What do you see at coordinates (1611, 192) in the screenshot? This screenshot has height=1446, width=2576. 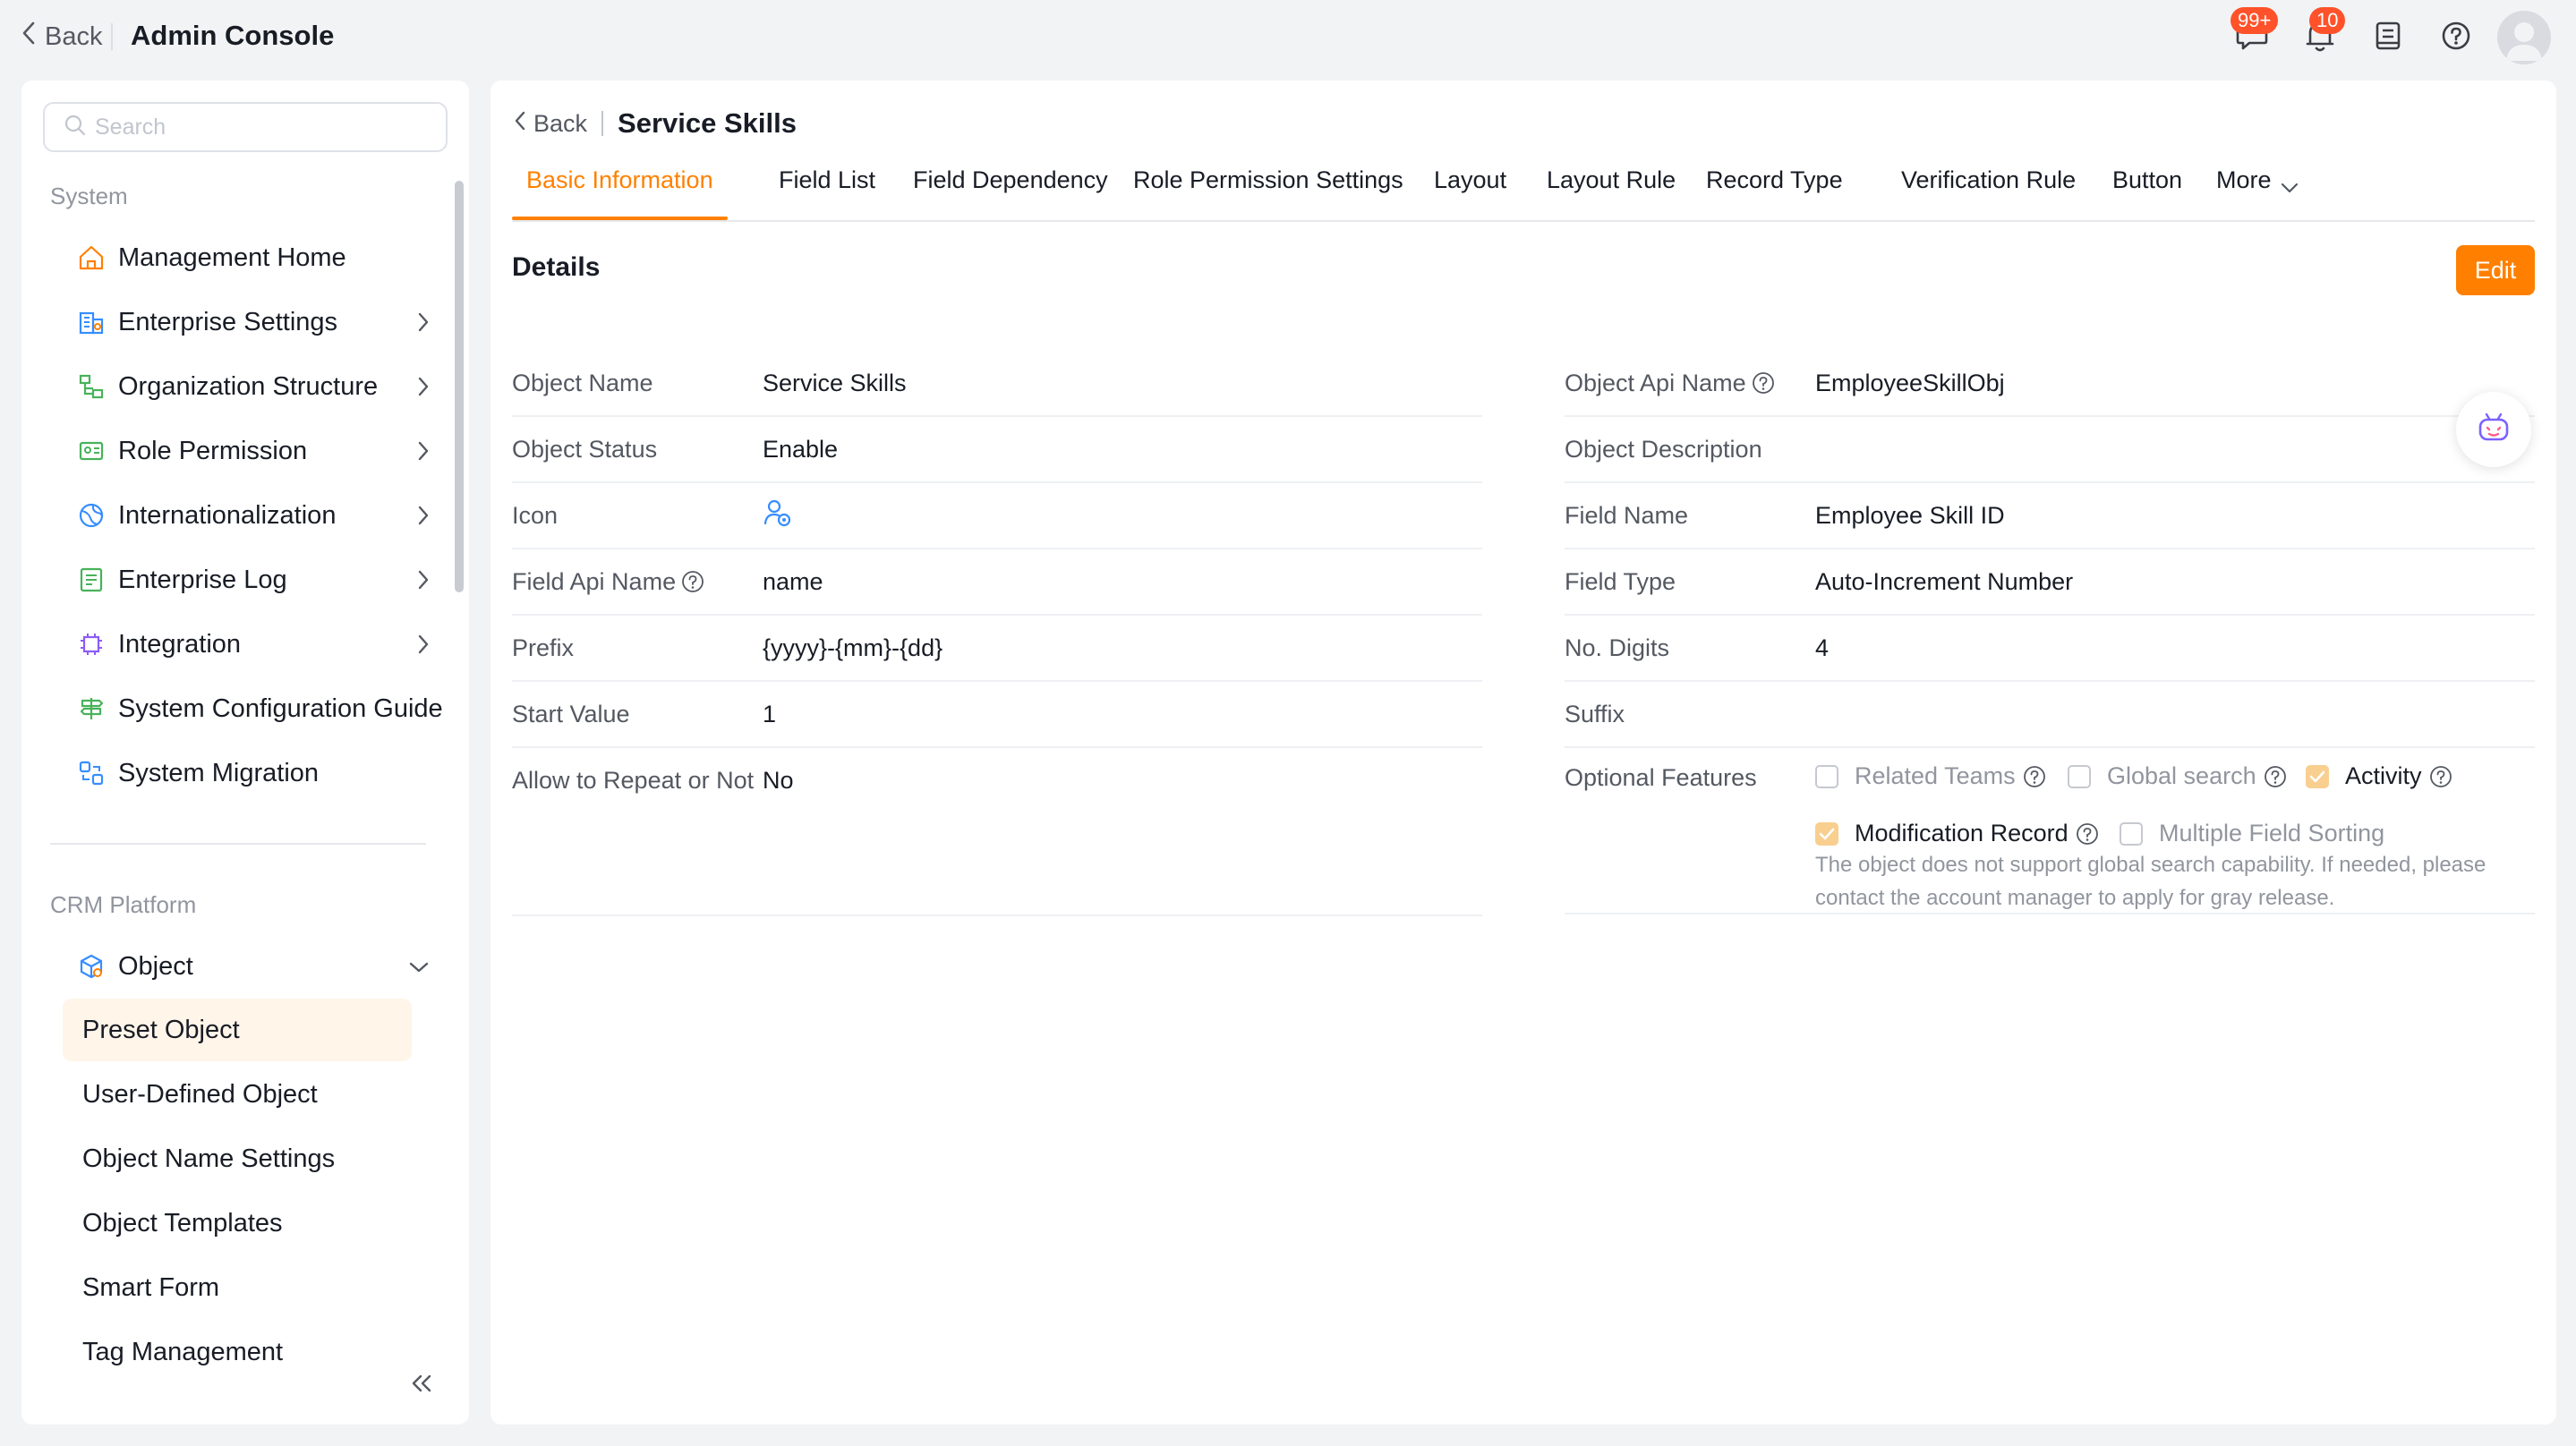 I see `tab-layout-rule: Layout Rule` at bounding box center [1611, 192].